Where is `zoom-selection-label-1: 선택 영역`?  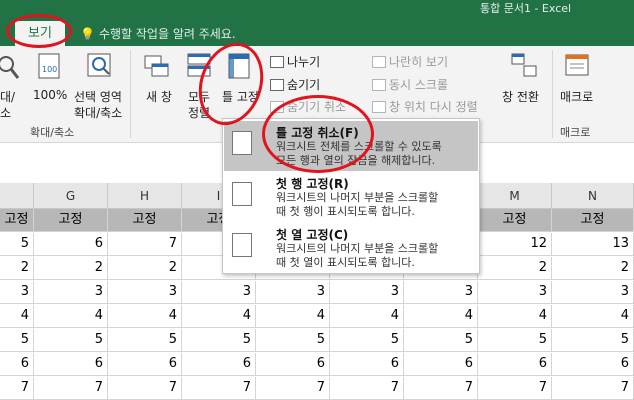
zoom-selection-label-1: 선택 영역 is located at coordinates (98, 96).